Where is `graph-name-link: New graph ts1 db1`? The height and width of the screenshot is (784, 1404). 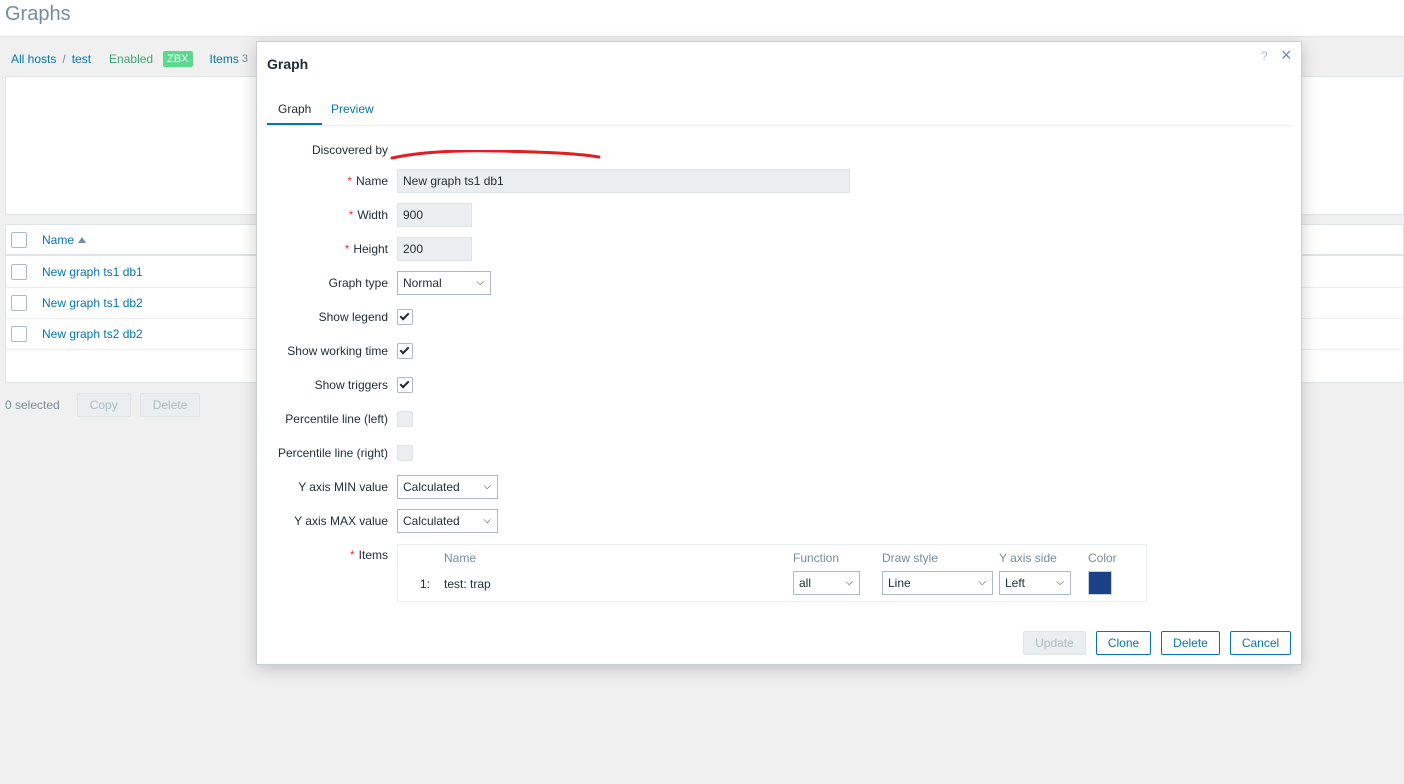 graph-name-link: New graph ts1 db1 is located at coordinates (92, 272).